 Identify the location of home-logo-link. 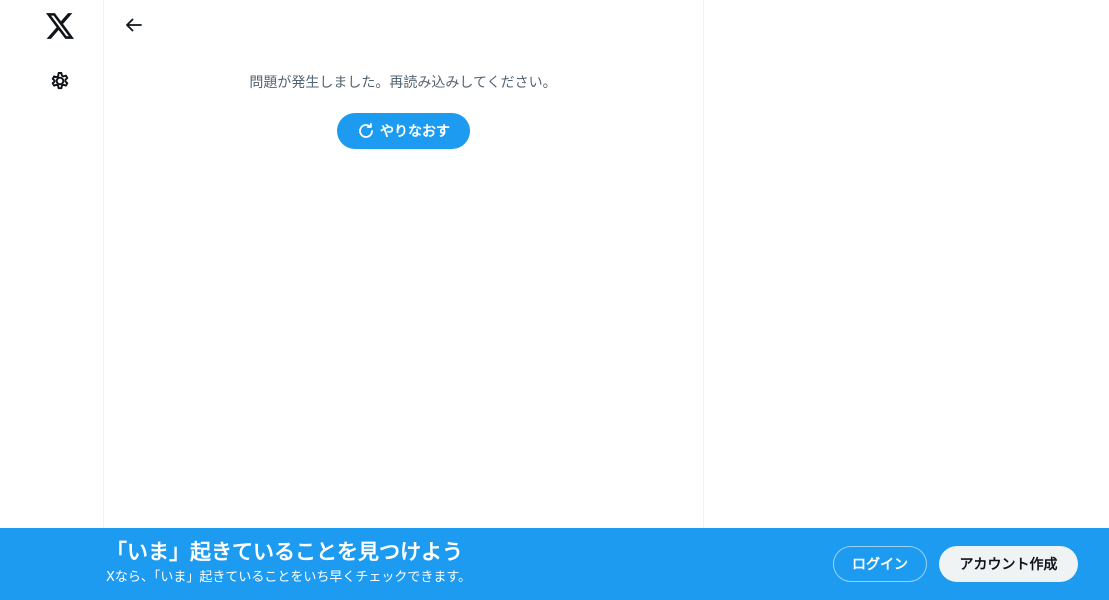
(60, 28).